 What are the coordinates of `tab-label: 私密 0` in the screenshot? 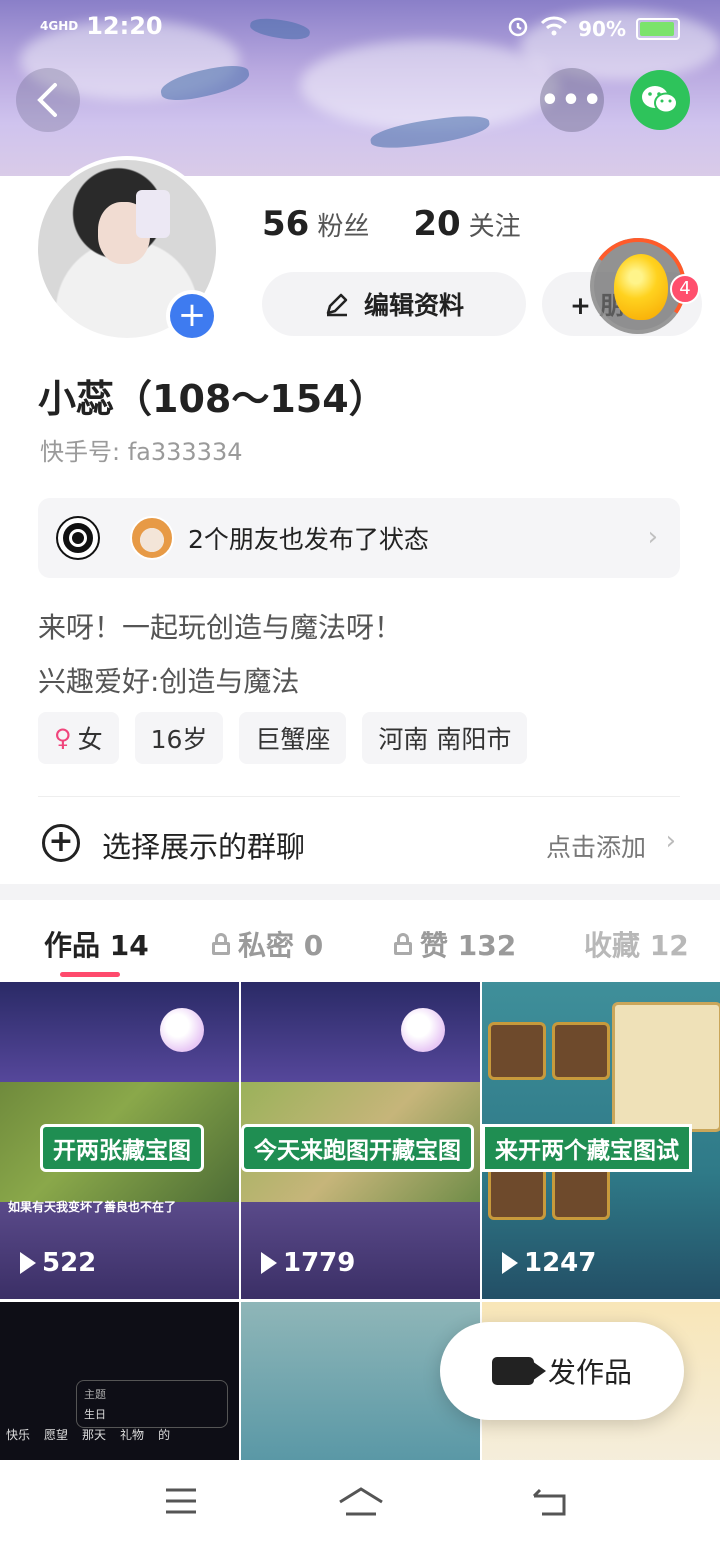 It's located at (281, 945).